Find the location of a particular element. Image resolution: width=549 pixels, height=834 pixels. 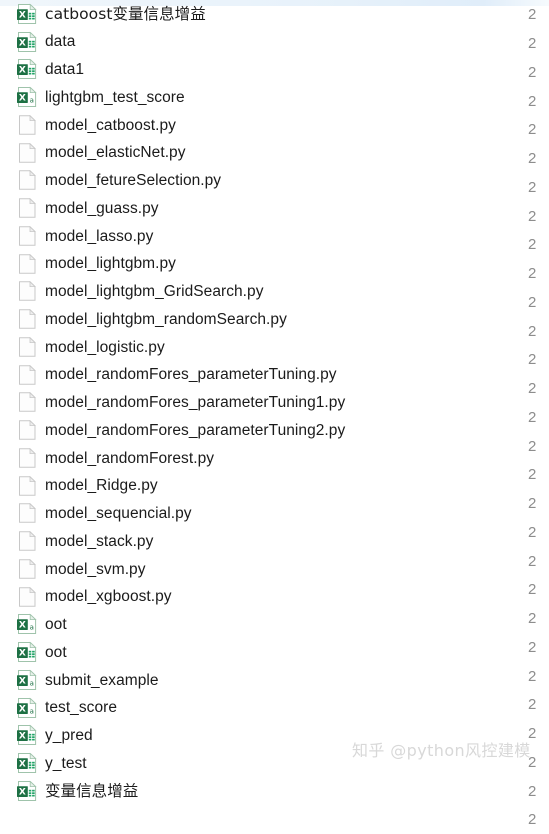

file-row: model_guass.py is located at coordinates (274, 208).